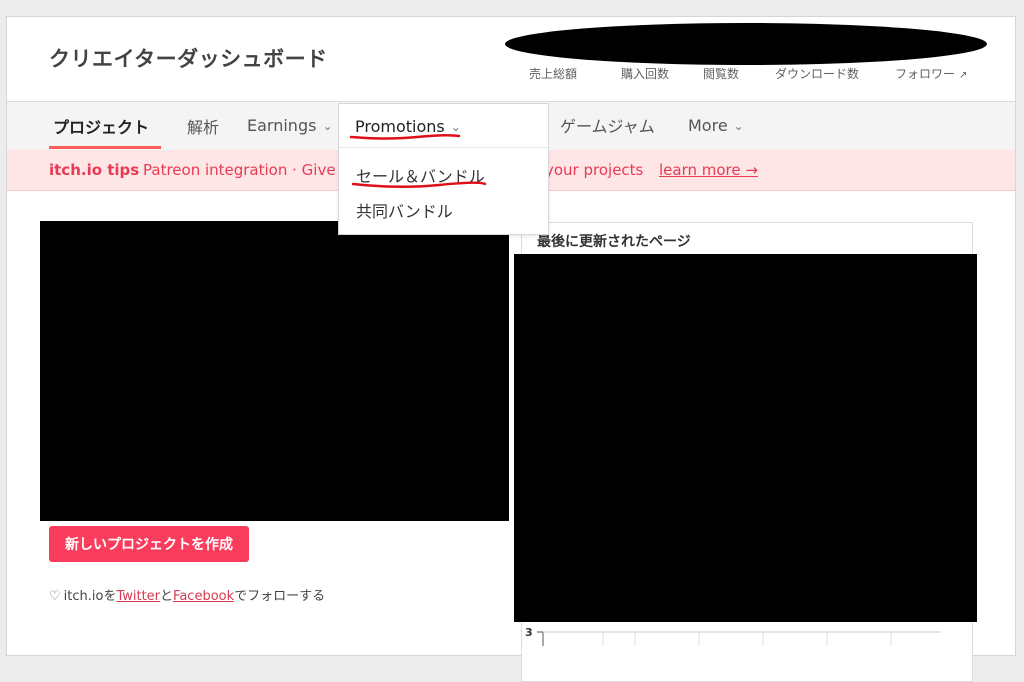 The image size is (1024, 682). What do you see at coordinates (553, 73) in the screenshot?
I see `stat-total-sales: 売上総額` at bounding box center [553, 73].